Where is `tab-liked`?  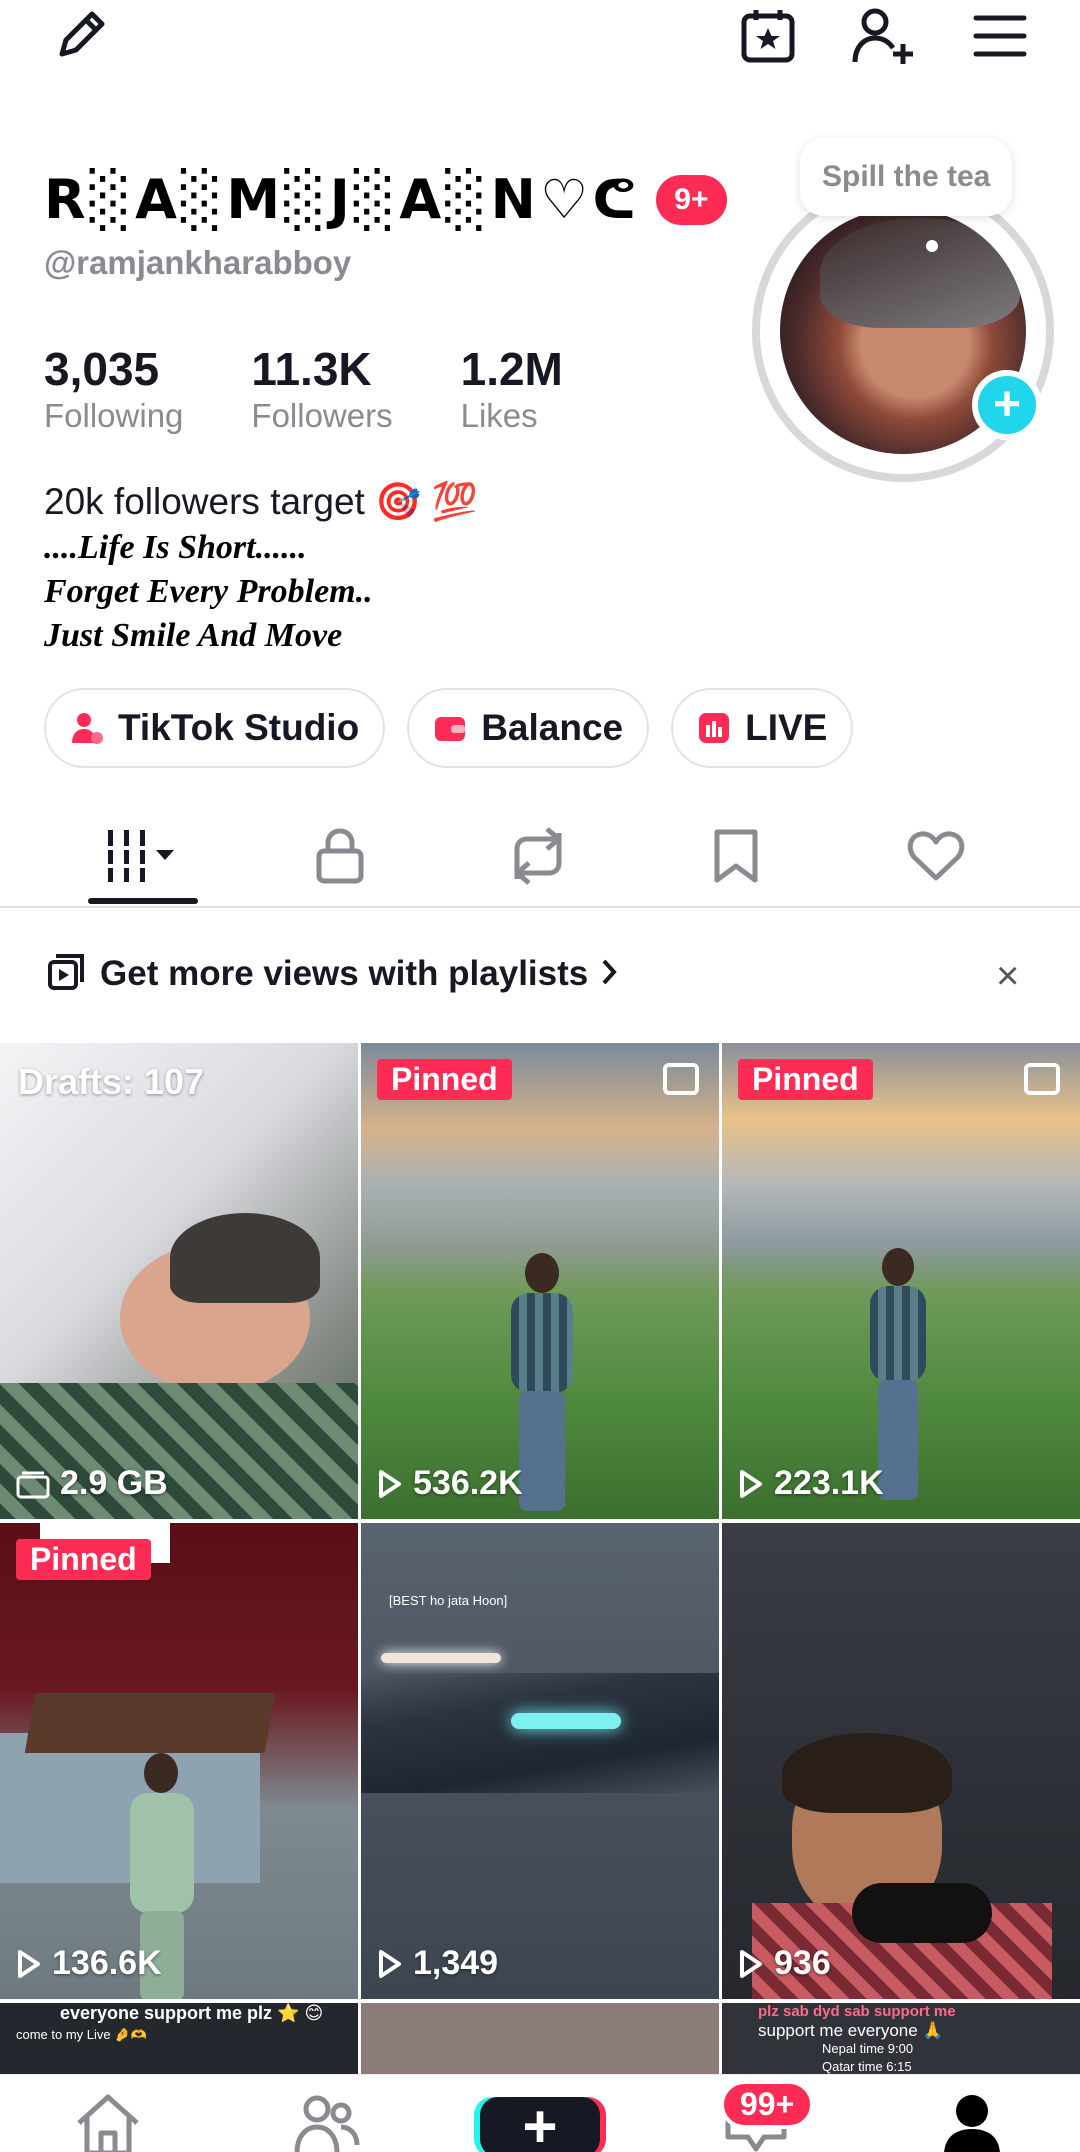
tab-liked is located at coordinates (936, 858).